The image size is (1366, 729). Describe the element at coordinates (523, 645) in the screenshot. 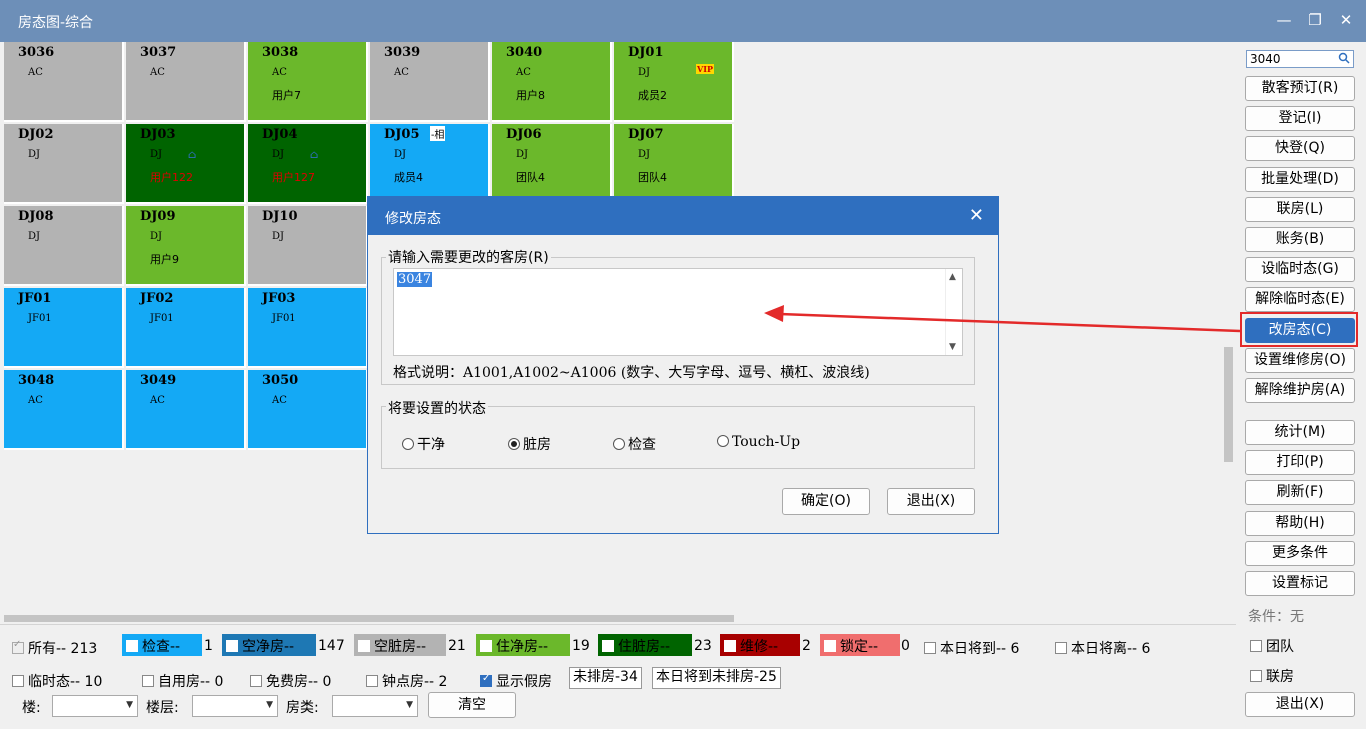

I see `filter-occupied-clean: 住净房--` at that location.